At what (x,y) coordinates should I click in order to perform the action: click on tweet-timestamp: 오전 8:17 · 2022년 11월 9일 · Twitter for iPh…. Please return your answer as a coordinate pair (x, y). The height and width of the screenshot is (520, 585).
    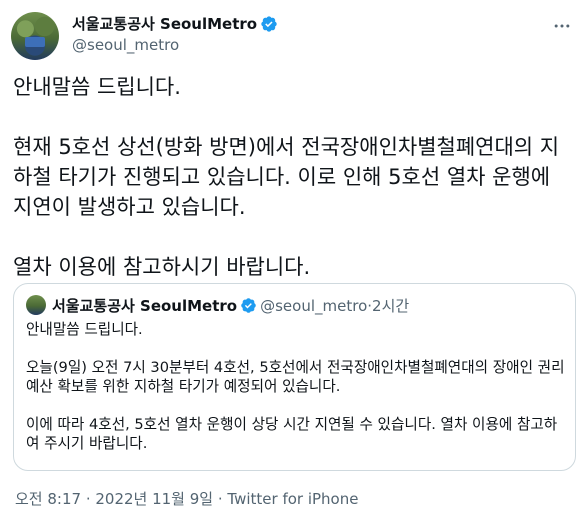
    Looking at the image, I should click on (186, 498).